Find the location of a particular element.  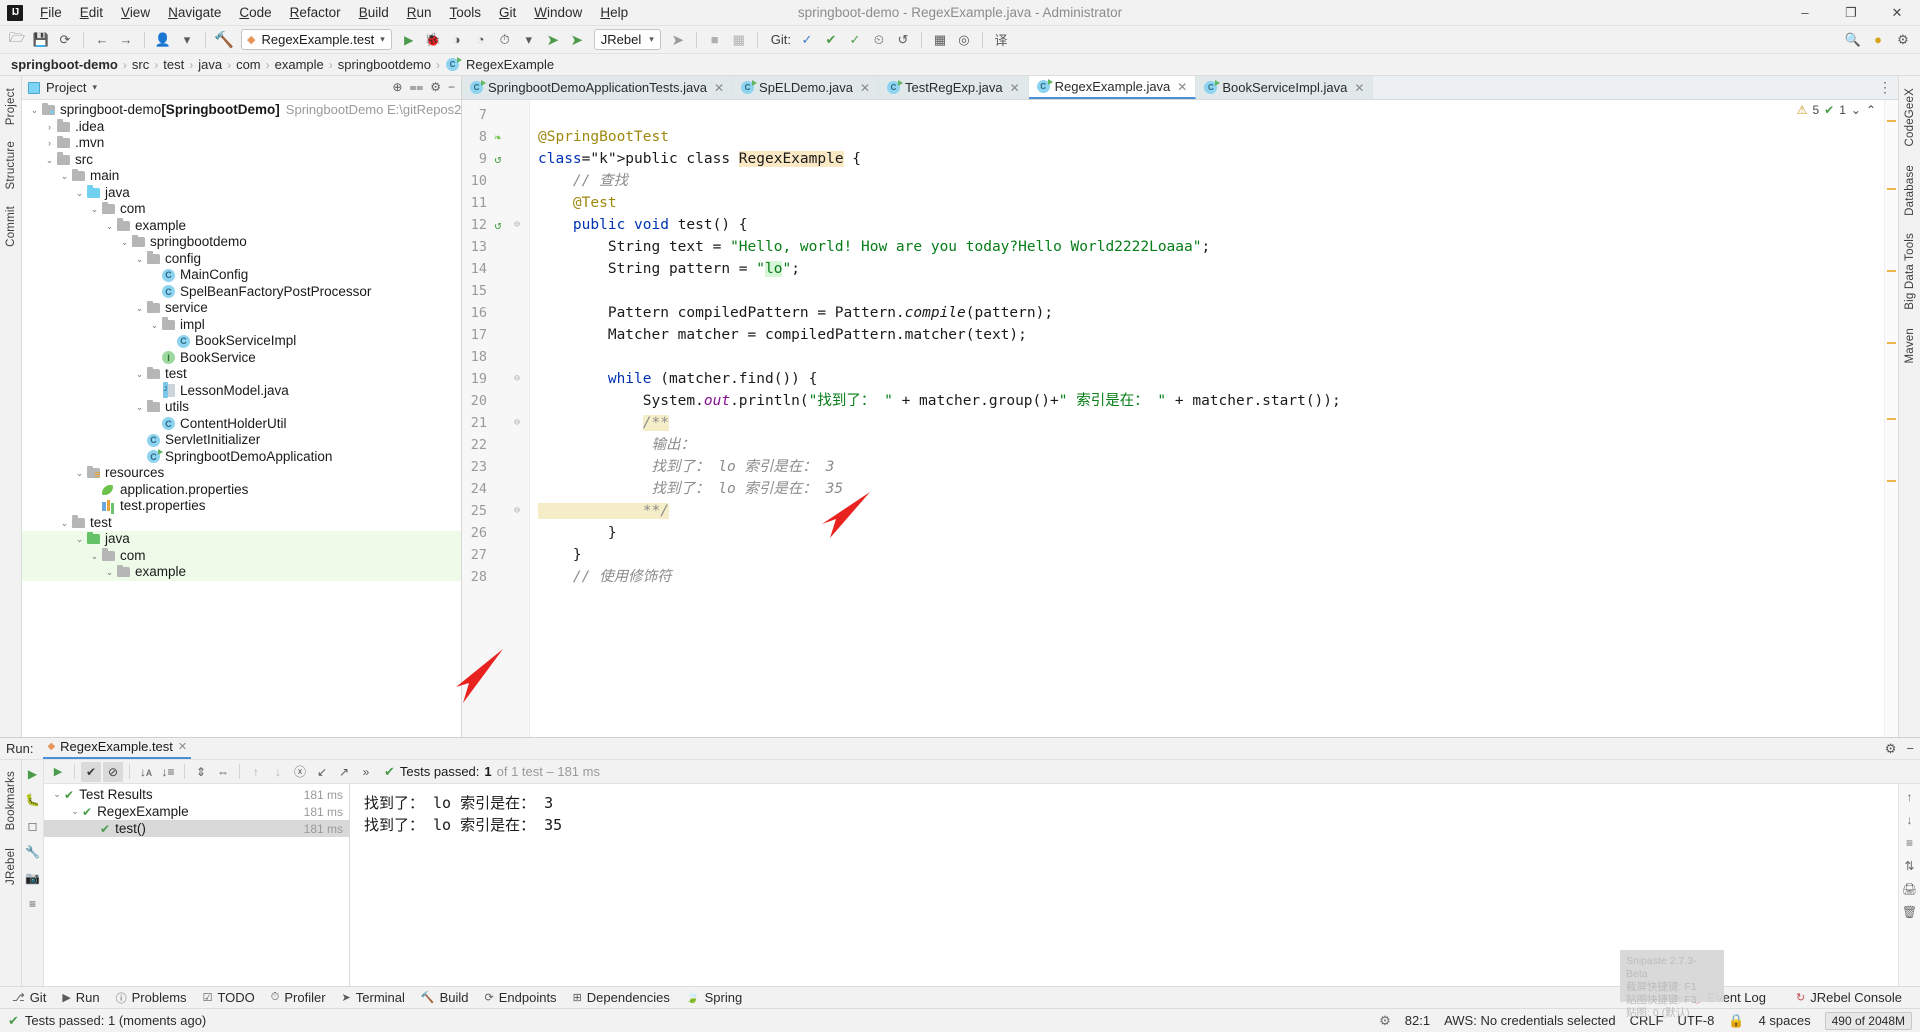

hide-run-panel-icon: − is located at coordinates (1910, 749).